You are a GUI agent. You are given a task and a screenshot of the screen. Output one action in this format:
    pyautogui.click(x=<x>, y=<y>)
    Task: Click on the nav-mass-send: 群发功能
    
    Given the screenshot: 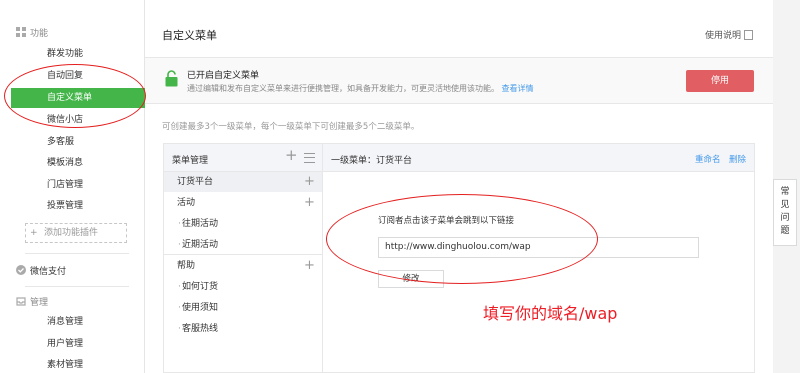 What is the action you would take?
    pyautogui.click(x=72, y=54)
    